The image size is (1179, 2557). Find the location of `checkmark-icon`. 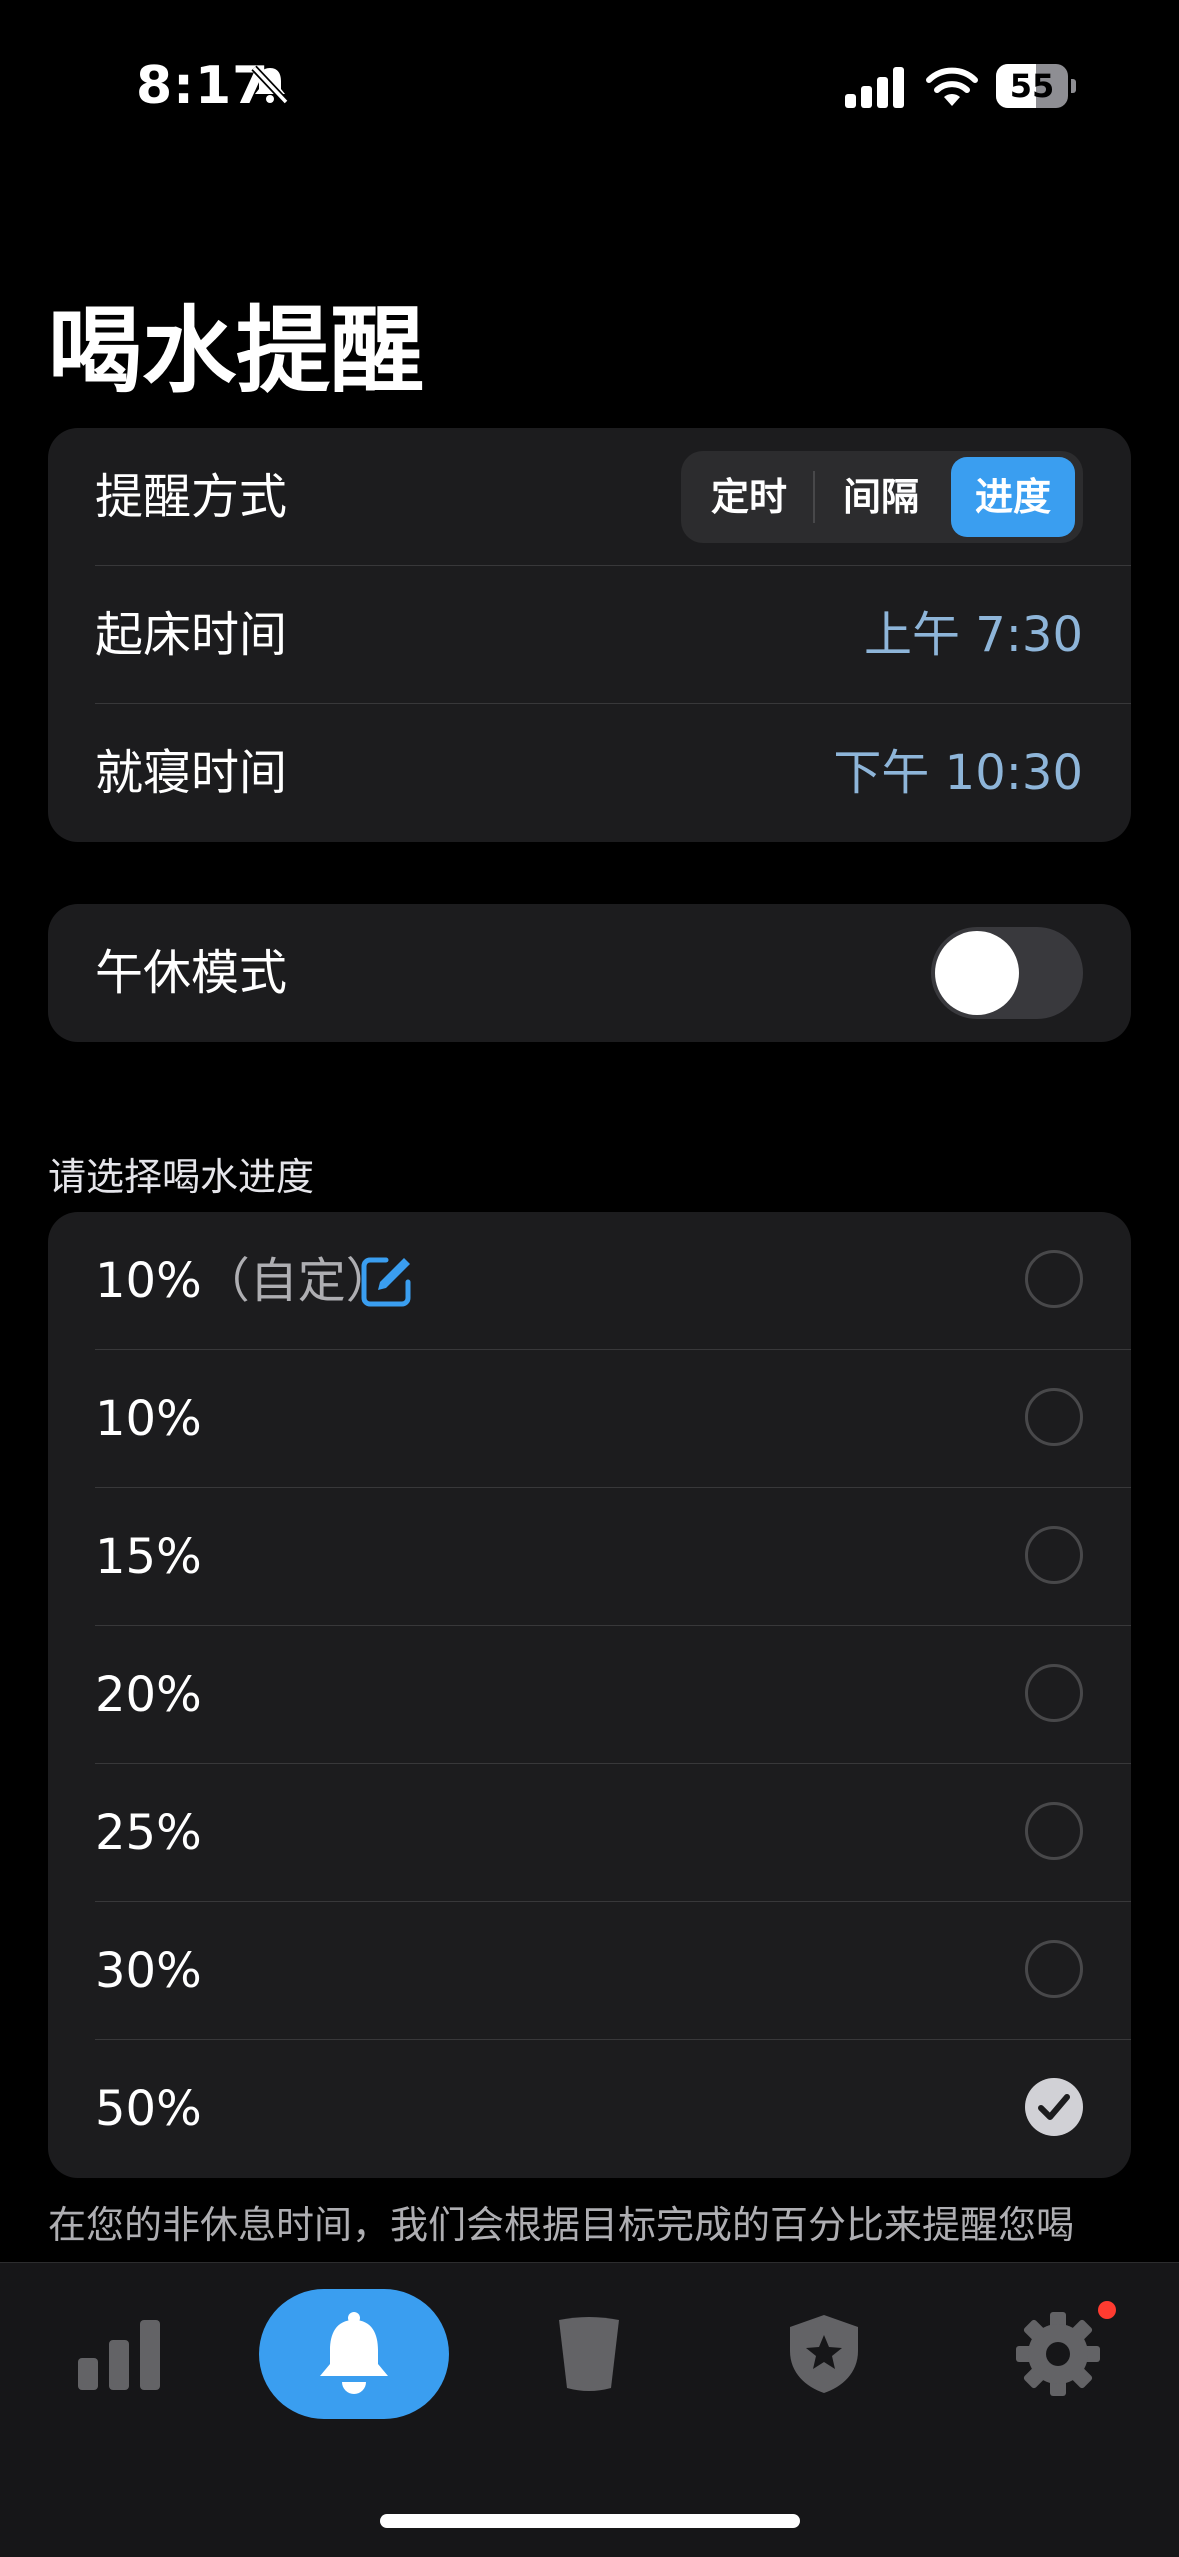

checkmark-icon is located at coordinates (1054, 2107).